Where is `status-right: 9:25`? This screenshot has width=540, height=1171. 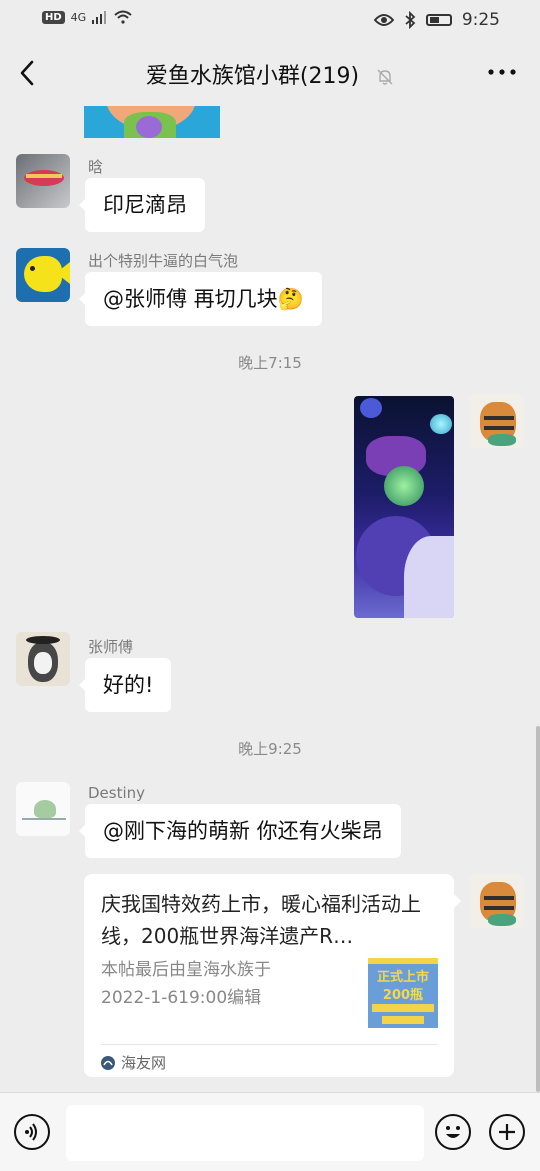 status-right: 9:25 is located at coordinates (436, 20).